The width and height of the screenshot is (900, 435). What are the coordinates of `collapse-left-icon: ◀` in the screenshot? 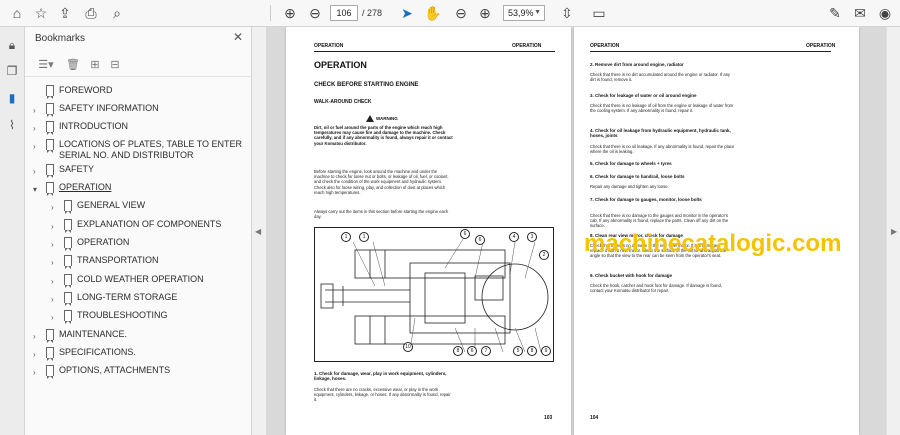 It's located at (258, 231).